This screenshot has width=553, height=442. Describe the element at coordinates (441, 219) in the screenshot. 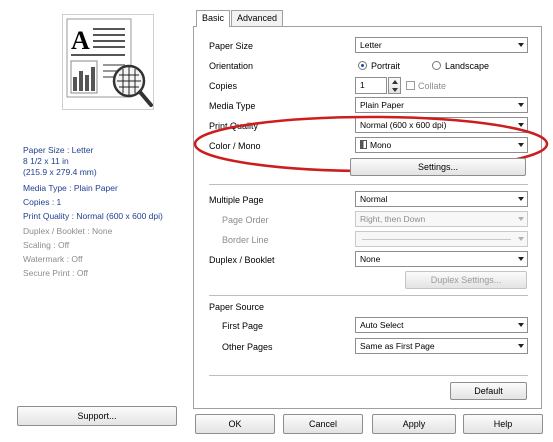

I see `page-order-select: Right, then Down` at that location.